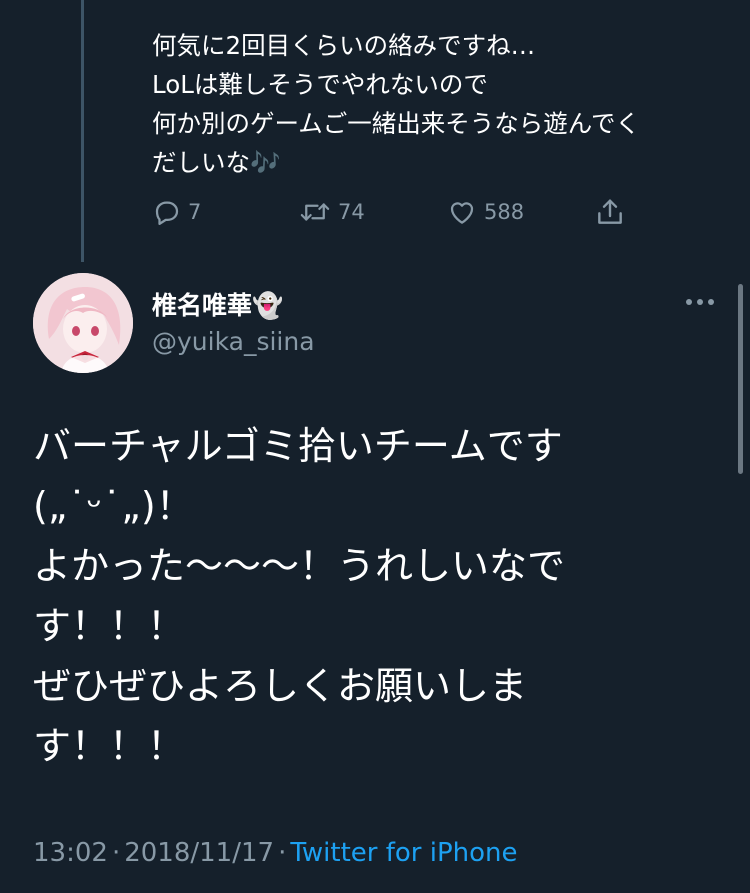  I want to click on like-count: 588, so click(504, 212).